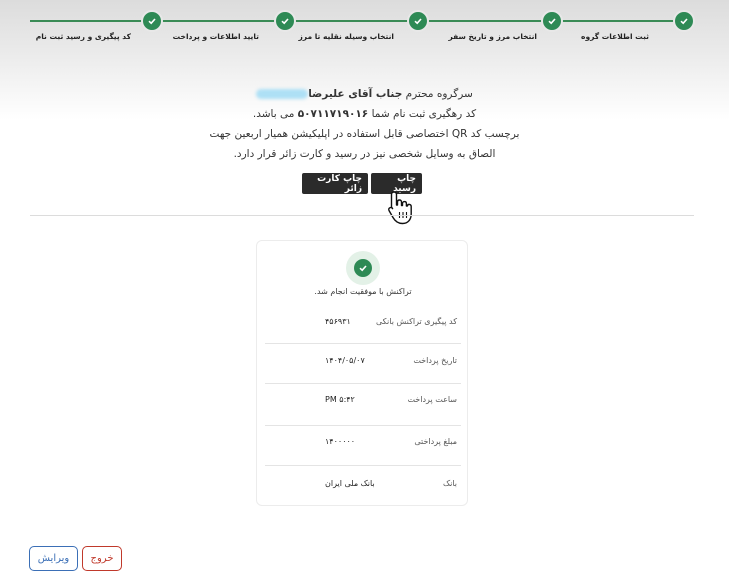 This screenshot has width=729, height=576. I want to click on greeting-prefix: سرگروه محترم, so click(439, 94).